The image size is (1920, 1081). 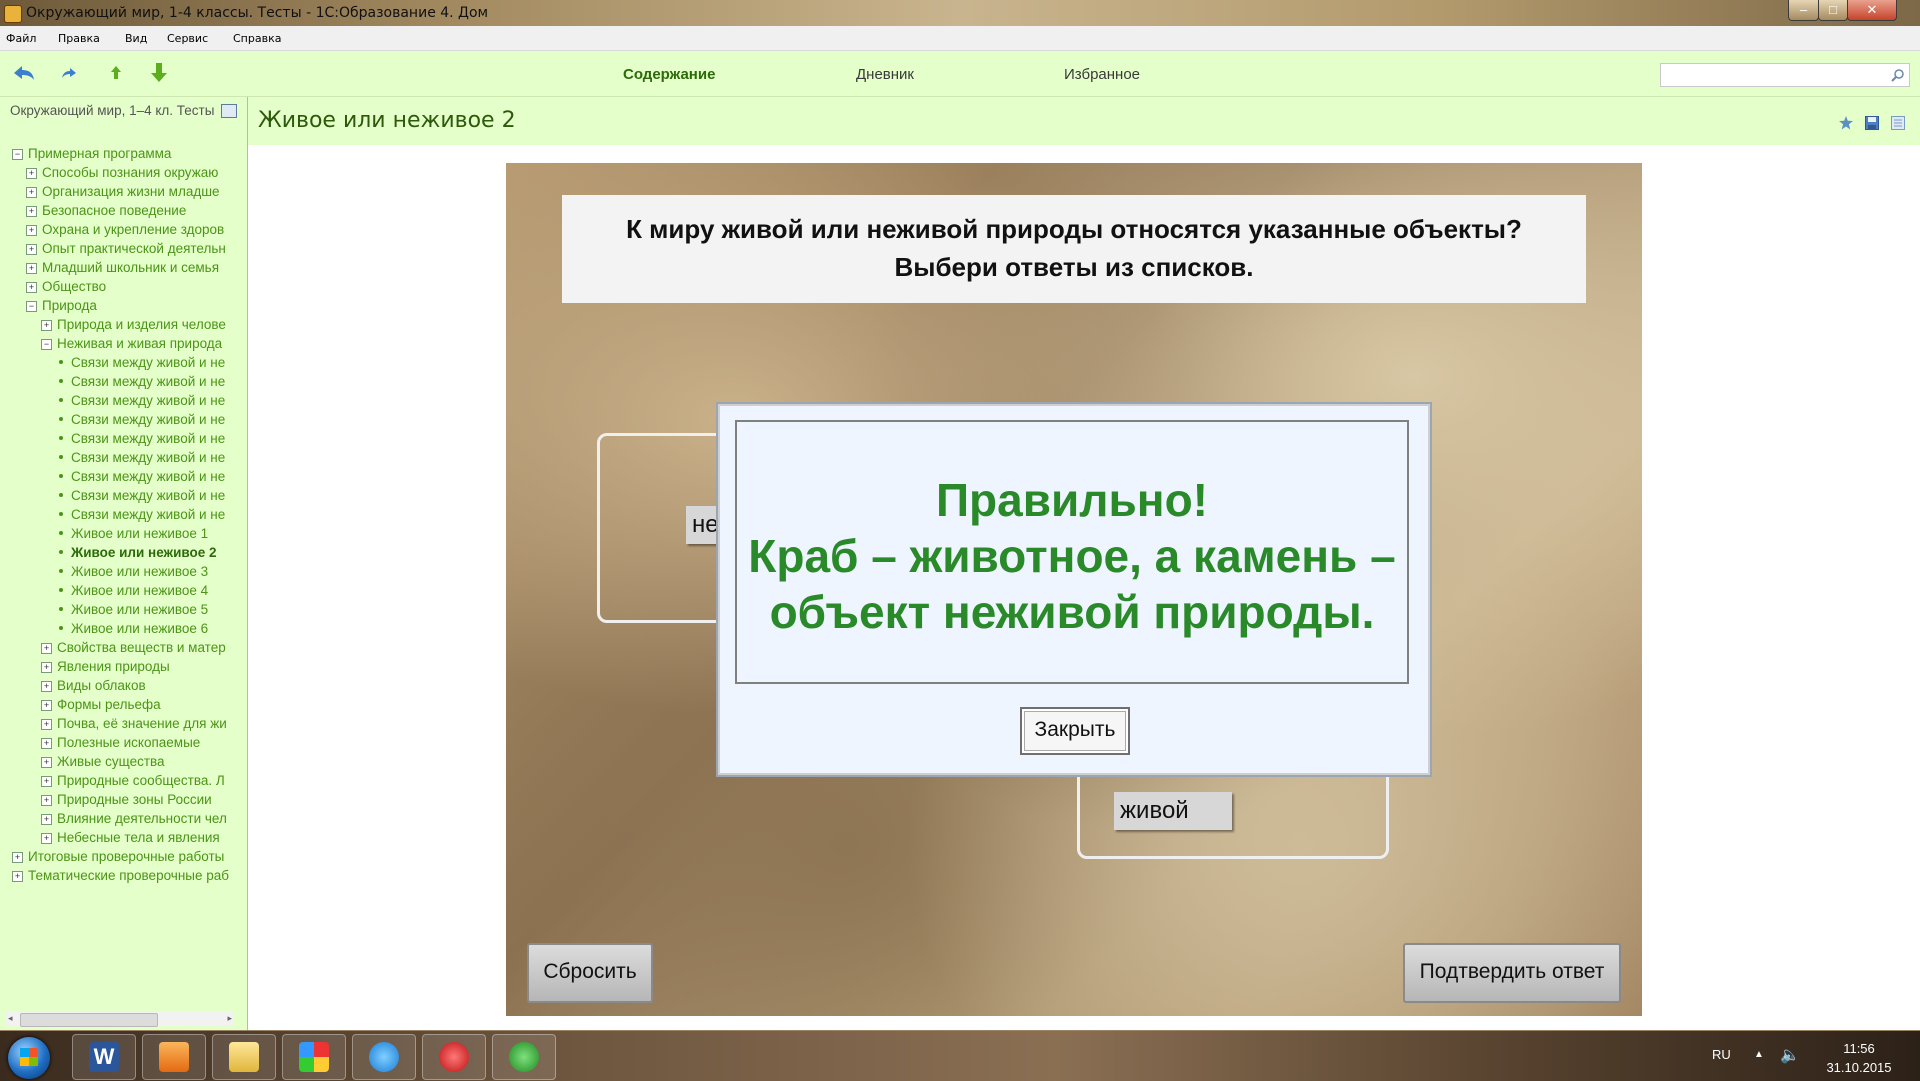 I want to click on tree-item: + Полезные ископаемые, so click(x=141, y=742).